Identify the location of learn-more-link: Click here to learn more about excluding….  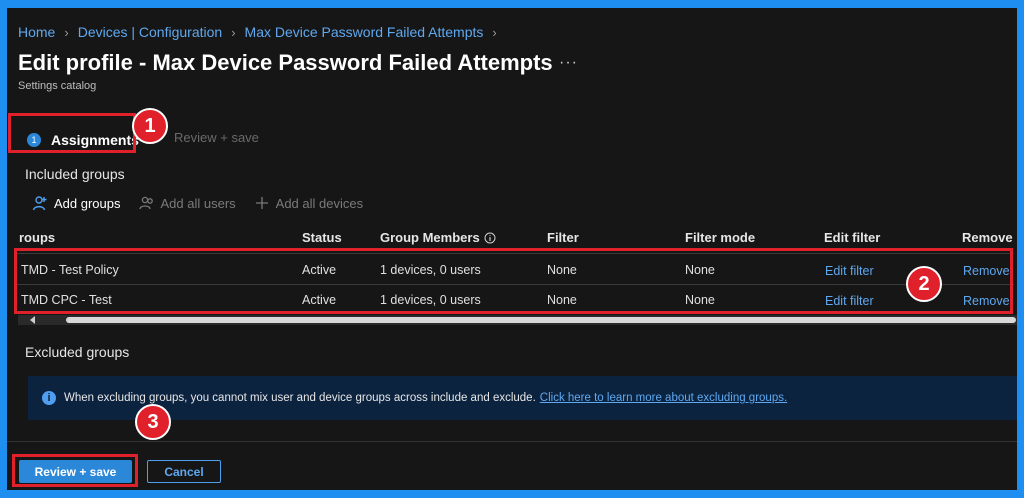
(663, 398).